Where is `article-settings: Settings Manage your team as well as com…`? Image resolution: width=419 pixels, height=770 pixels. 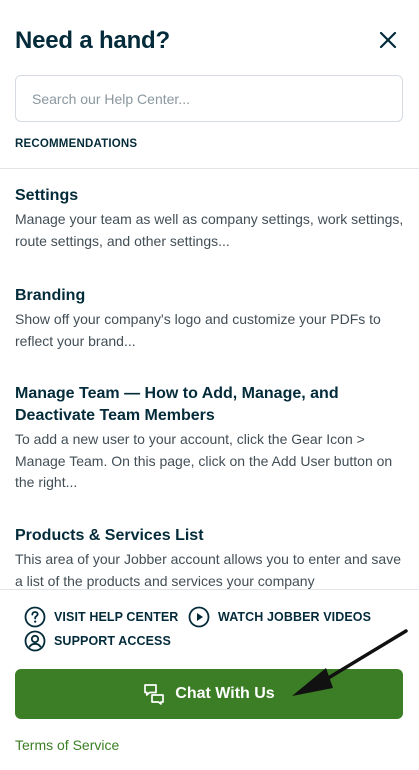
article-settings: Settings Manage your team as well as com… is located at coordinates (210, 218).